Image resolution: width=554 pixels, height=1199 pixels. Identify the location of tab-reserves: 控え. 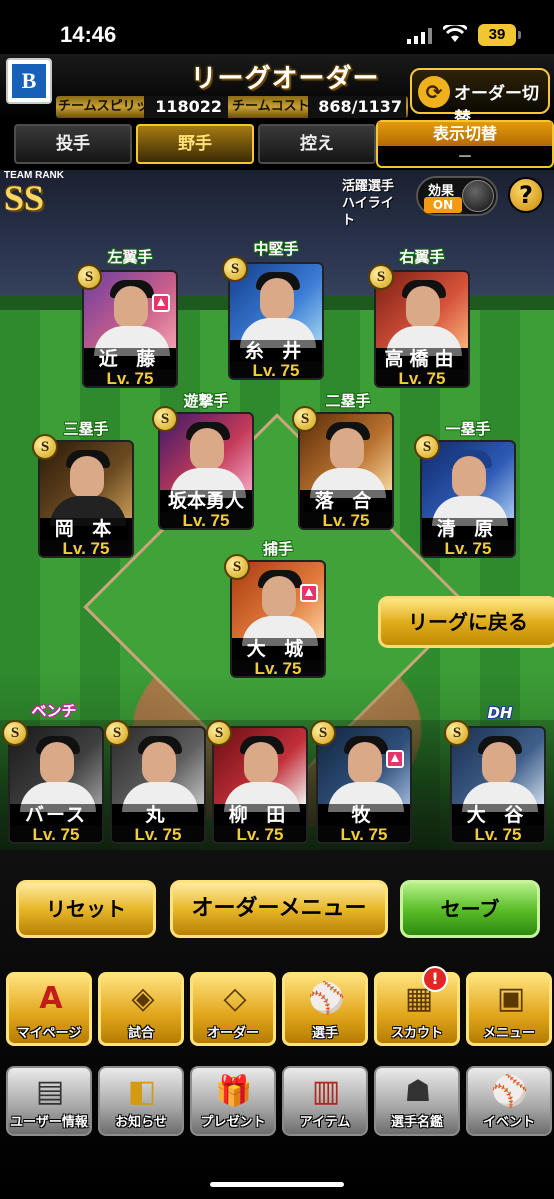
(317, 144).